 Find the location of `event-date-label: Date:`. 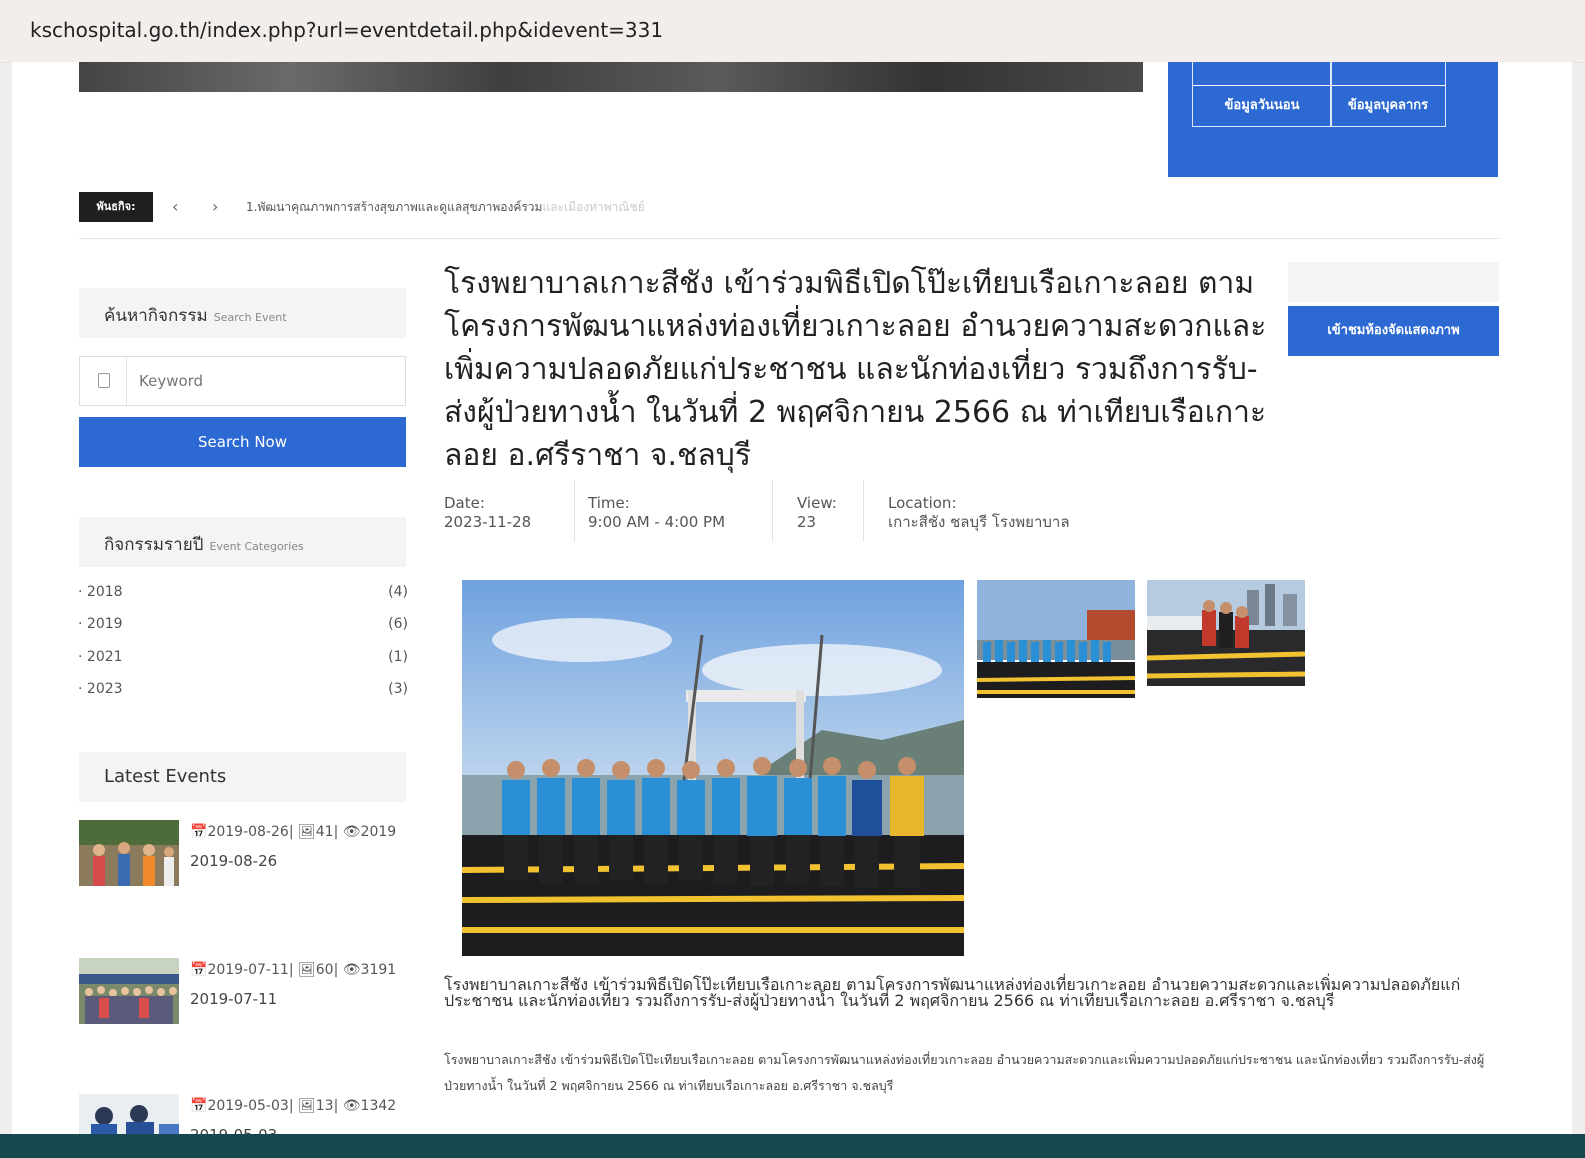

event-date-label: Date: is located at coordinates (464, 503).